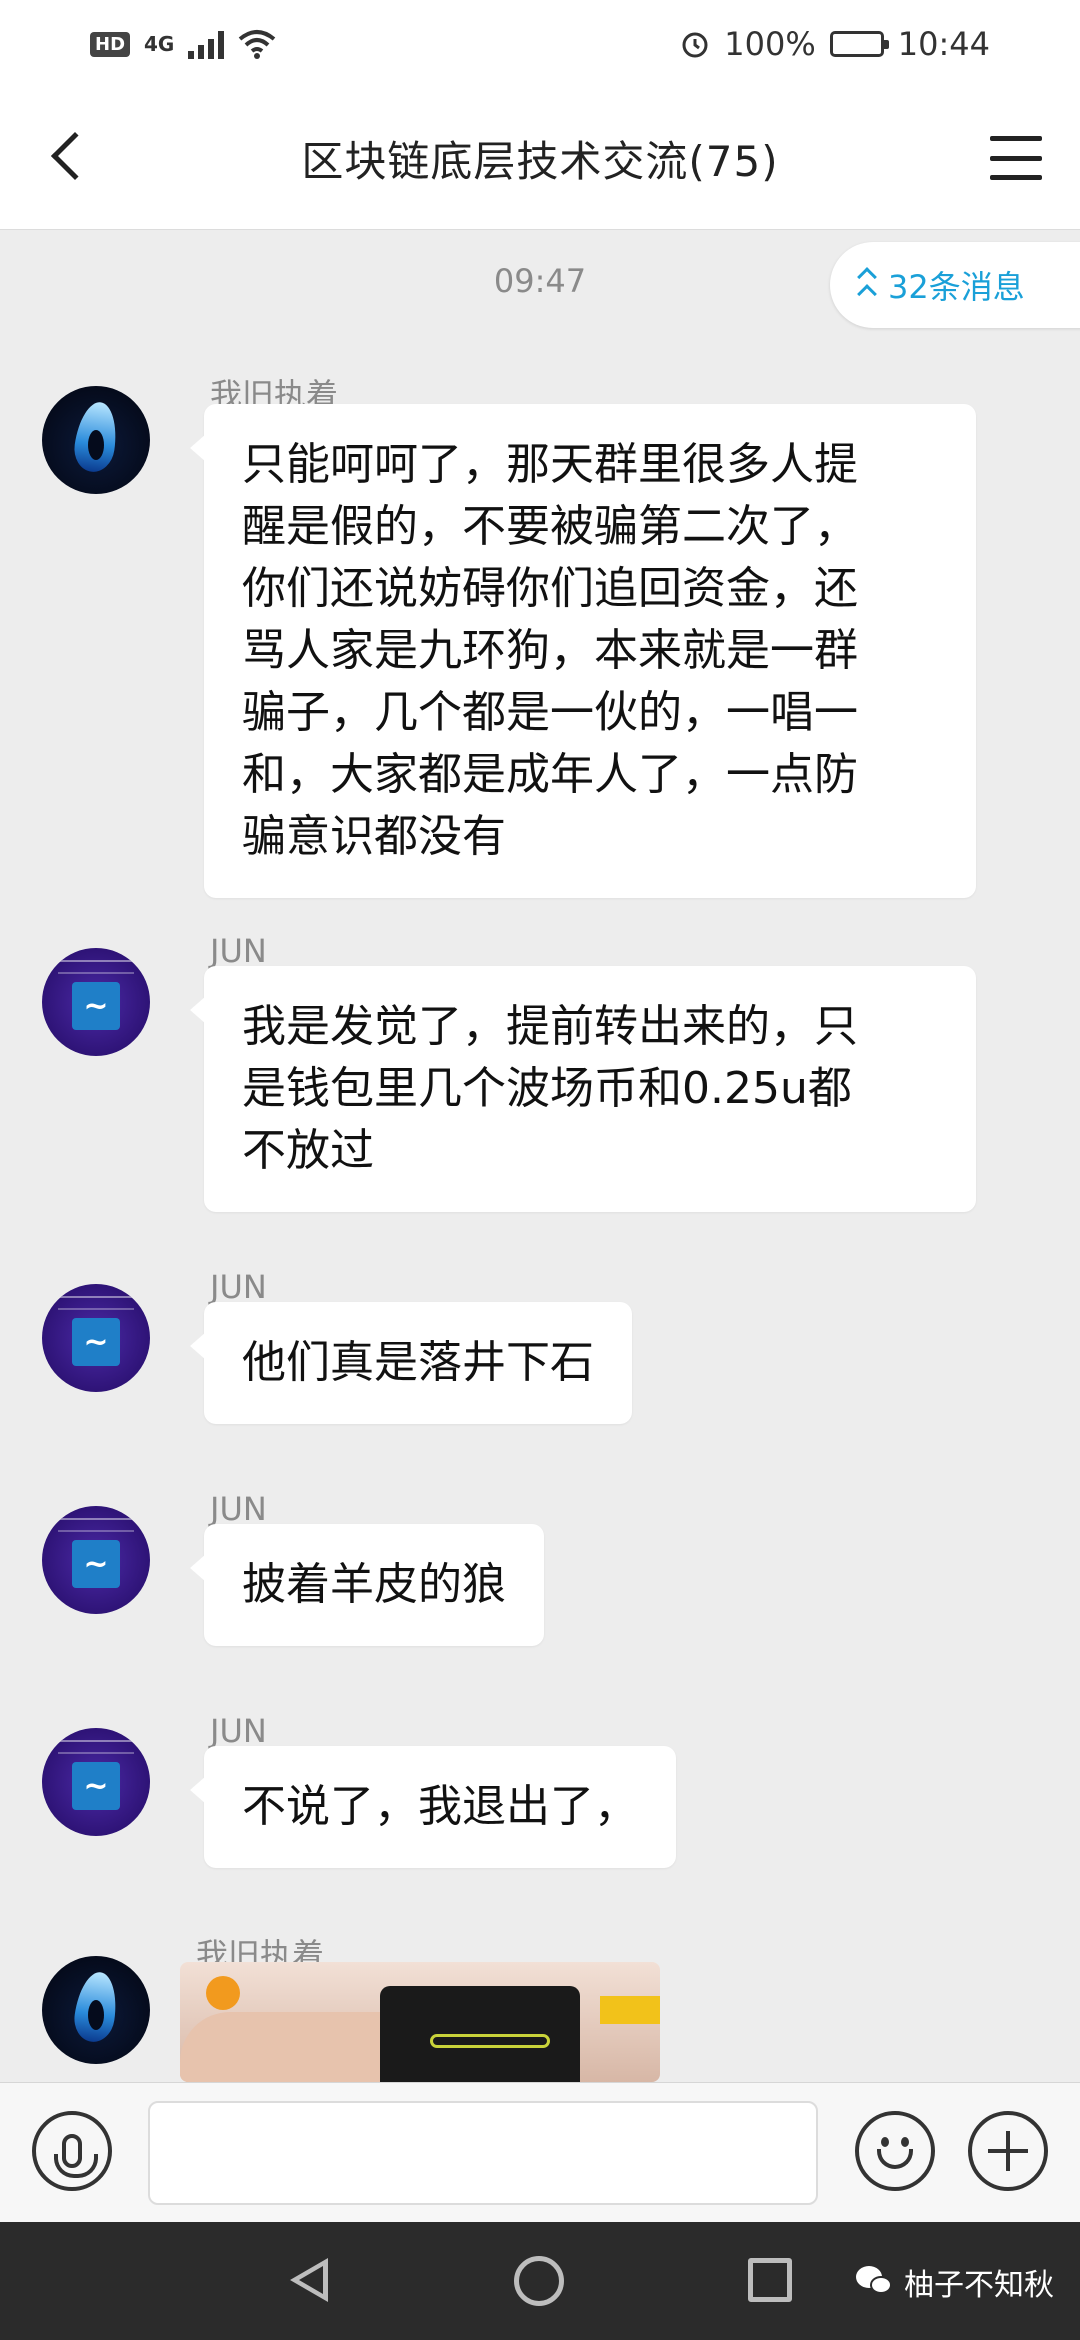 This screenshot has height=2340, width=1080. Describe the element at coordinates (943, 44) in the screenshot. I see `clock: 10:44` at that location.